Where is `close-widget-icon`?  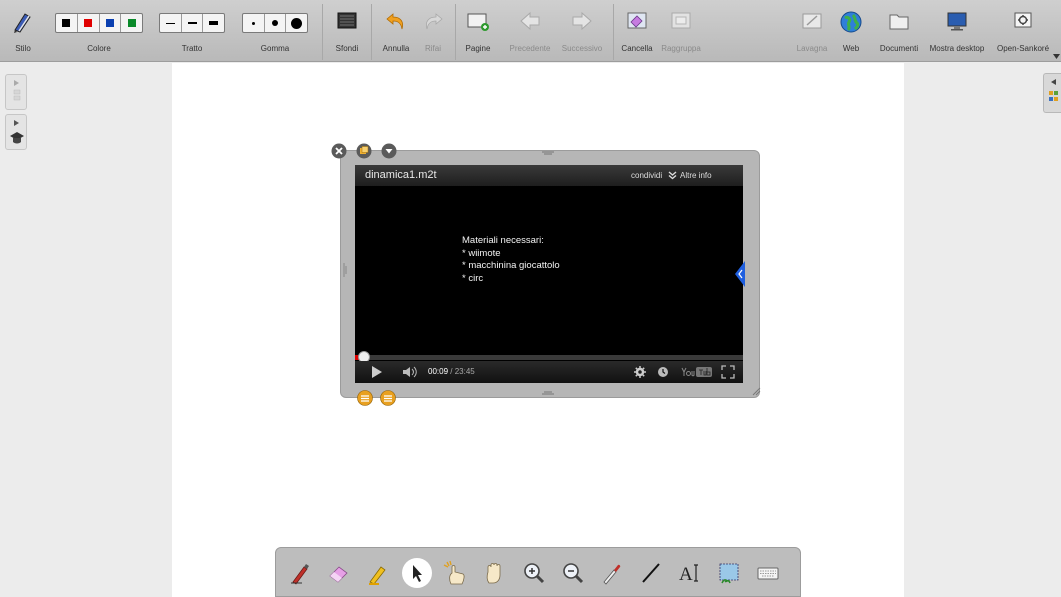
close-widget-icon is located at coordinates (339, 151).